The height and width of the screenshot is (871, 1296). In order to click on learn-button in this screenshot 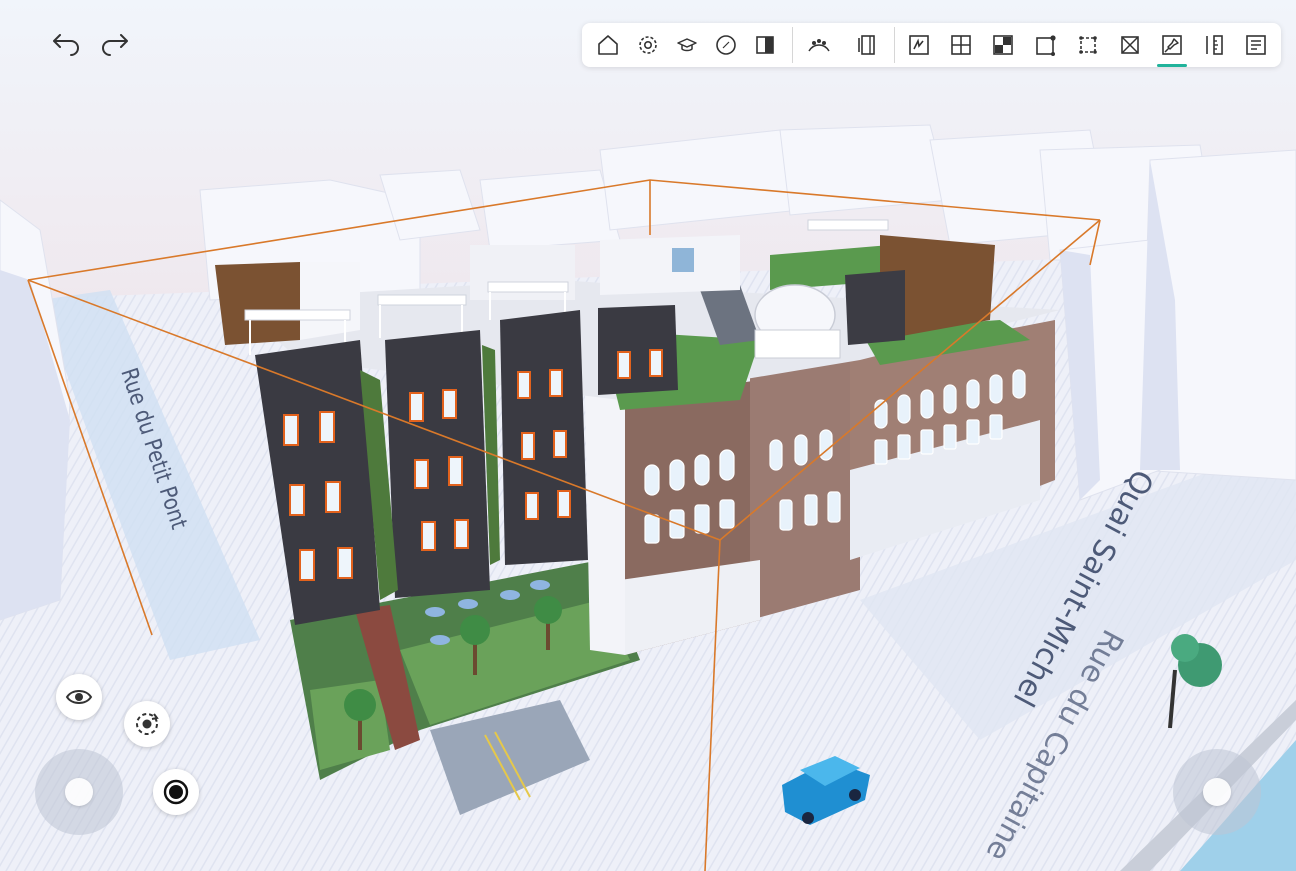, I will do `click(687, 45)`.